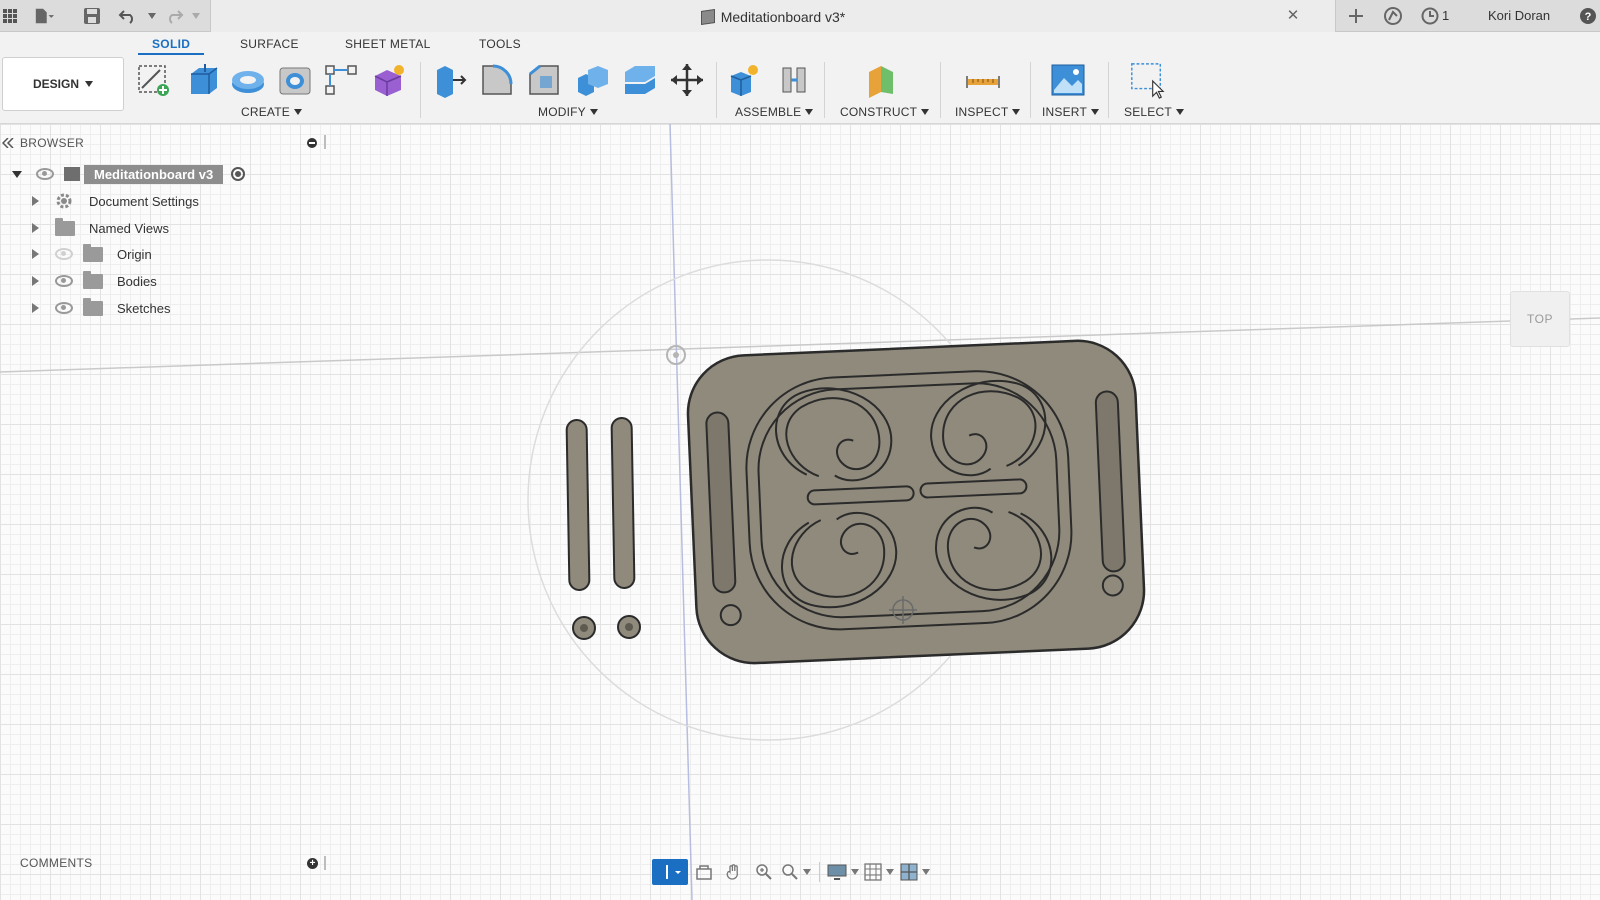  What do you see at coordinates (64, 201) in the screenshot?
I see `gear-icon` at bounding box center [64, 201].